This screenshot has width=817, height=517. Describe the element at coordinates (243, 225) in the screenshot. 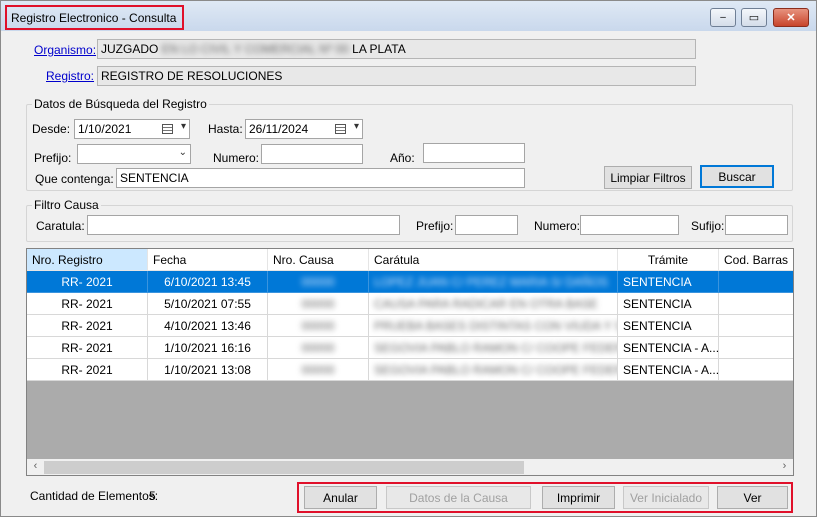

I see `caratula-input` at that location.